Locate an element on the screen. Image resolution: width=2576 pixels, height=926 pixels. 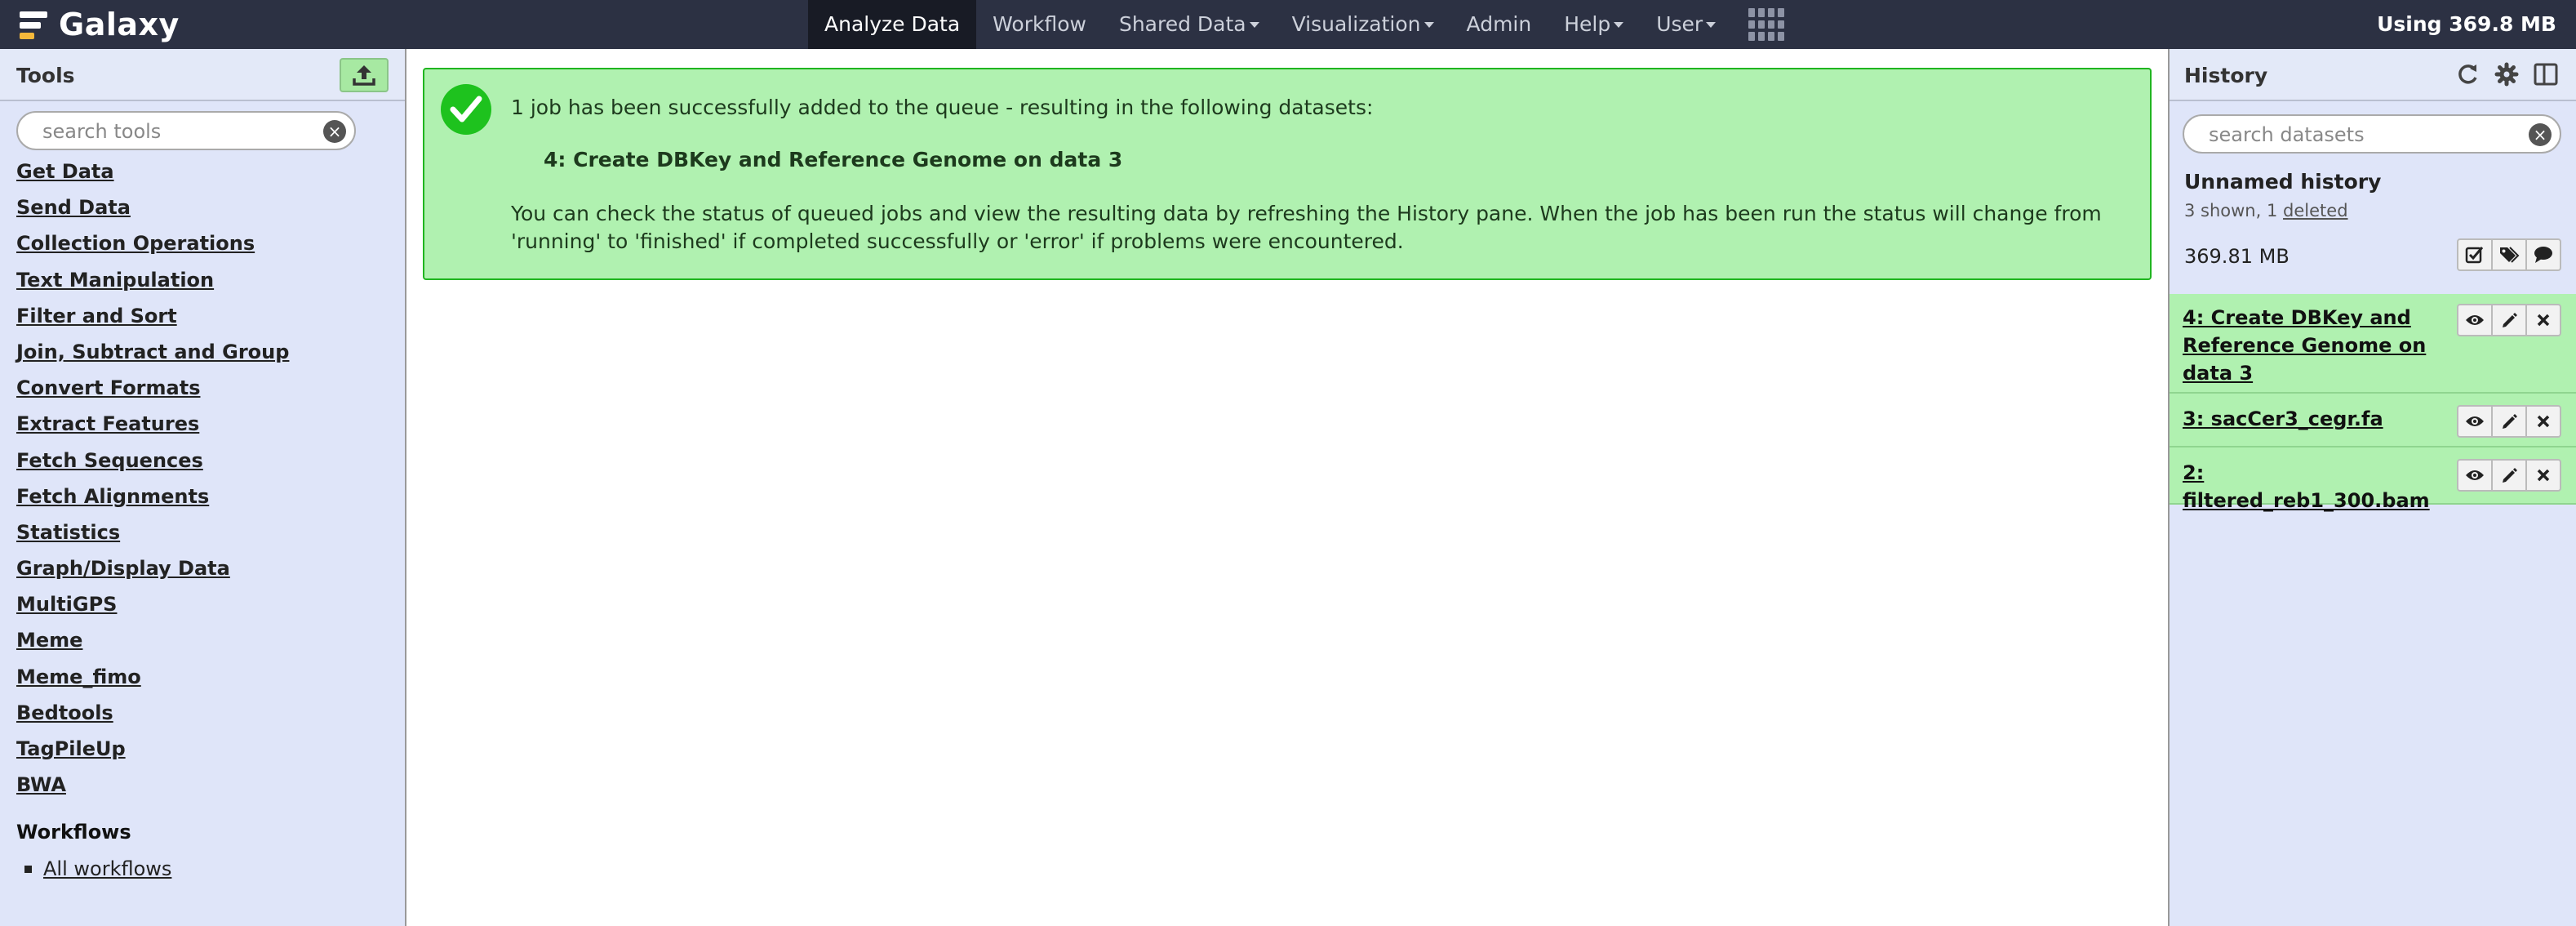
deleted-link: deleted is located at coordinates (2315, 210).